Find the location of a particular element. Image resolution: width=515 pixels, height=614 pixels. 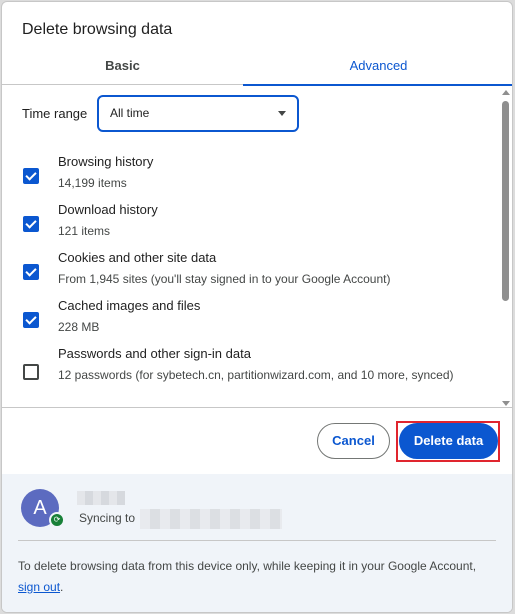

scroll-down-arrow-icon is located at coordinates (506, 403).